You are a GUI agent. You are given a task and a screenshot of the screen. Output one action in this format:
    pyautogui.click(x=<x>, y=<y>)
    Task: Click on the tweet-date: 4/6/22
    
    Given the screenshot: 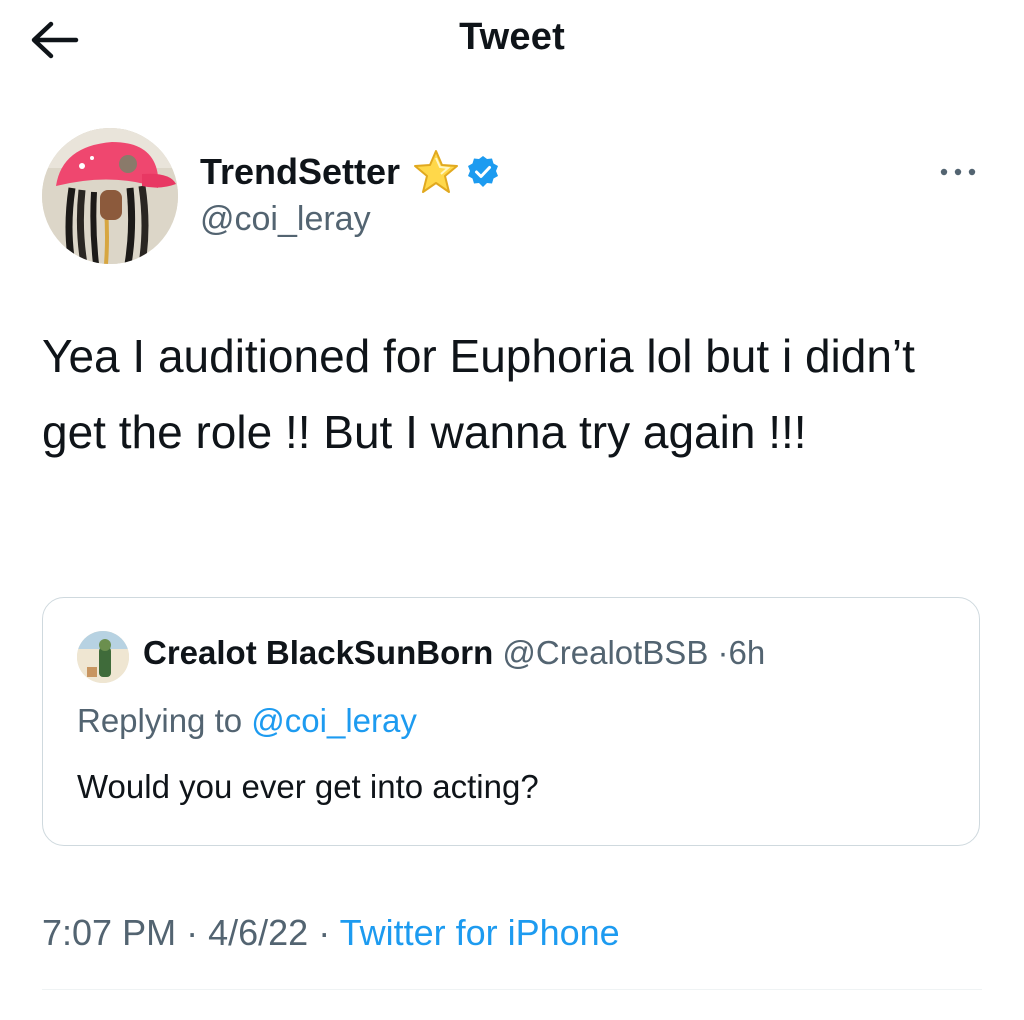 What is the action you would take?
    pyautogui.click(x=258, y=932)
    